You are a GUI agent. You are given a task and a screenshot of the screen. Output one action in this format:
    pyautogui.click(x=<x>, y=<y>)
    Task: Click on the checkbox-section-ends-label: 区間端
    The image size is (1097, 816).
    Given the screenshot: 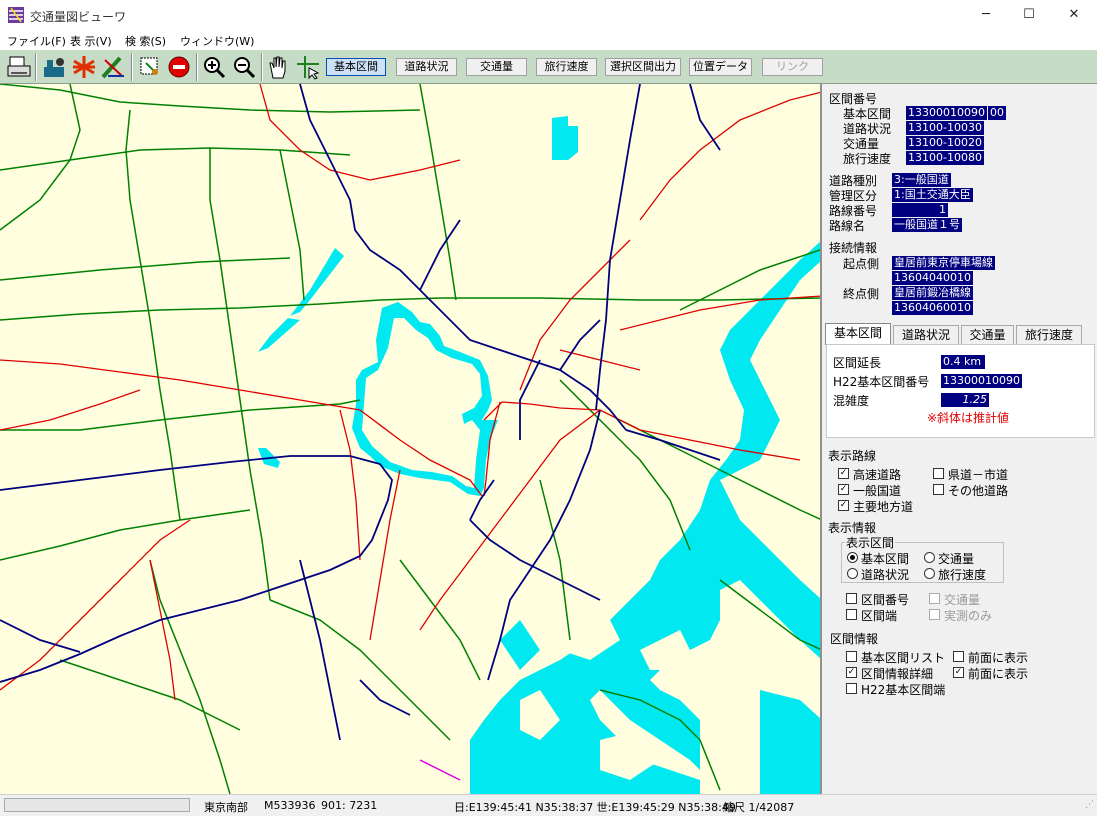 What is the action you would take?
    pyautogui.click(x=879, y=616)
    